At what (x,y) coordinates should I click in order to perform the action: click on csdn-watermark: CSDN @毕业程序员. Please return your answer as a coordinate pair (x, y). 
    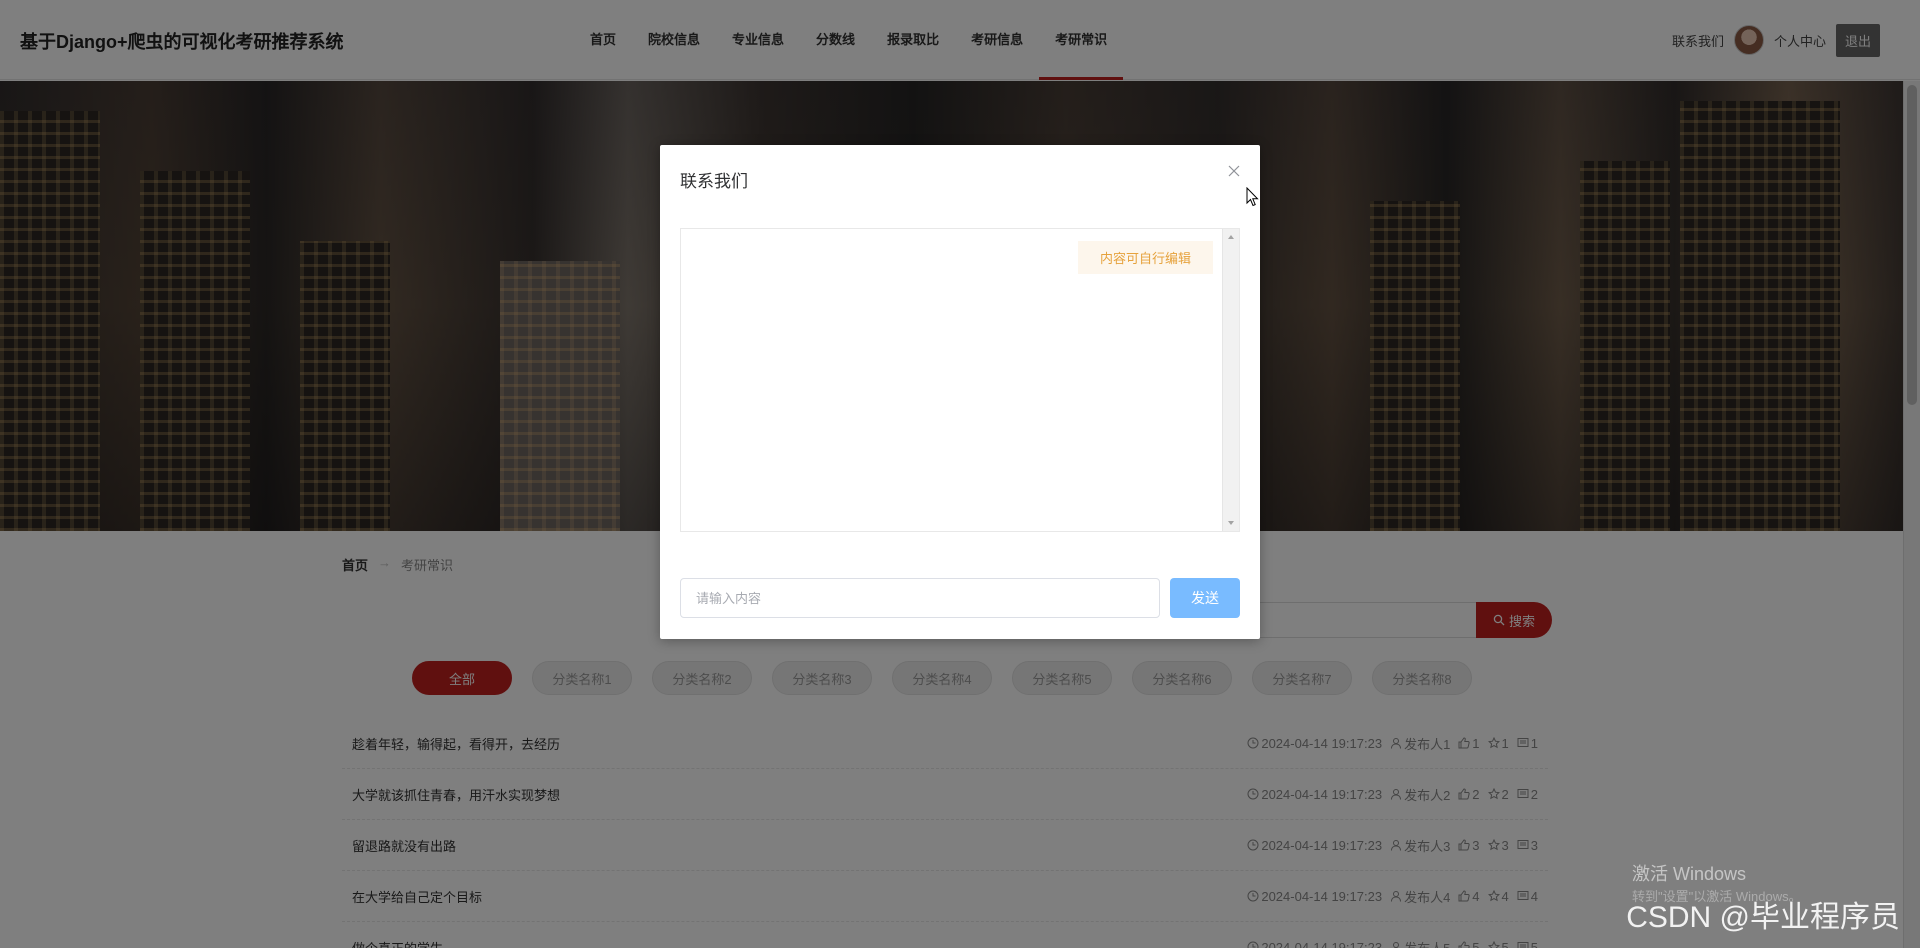
    Looking at the image, I should click on (1763, 917).